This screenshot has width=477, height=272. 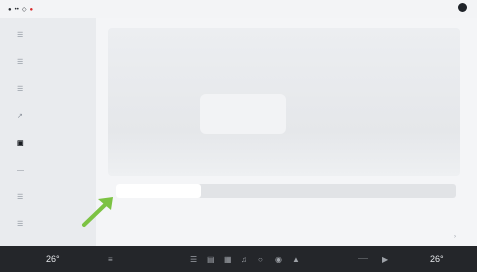 What do you see at coordinates (211, 259) in the screenshot?
I see `grid-icon: ▤` at bounding box center [211, 259].